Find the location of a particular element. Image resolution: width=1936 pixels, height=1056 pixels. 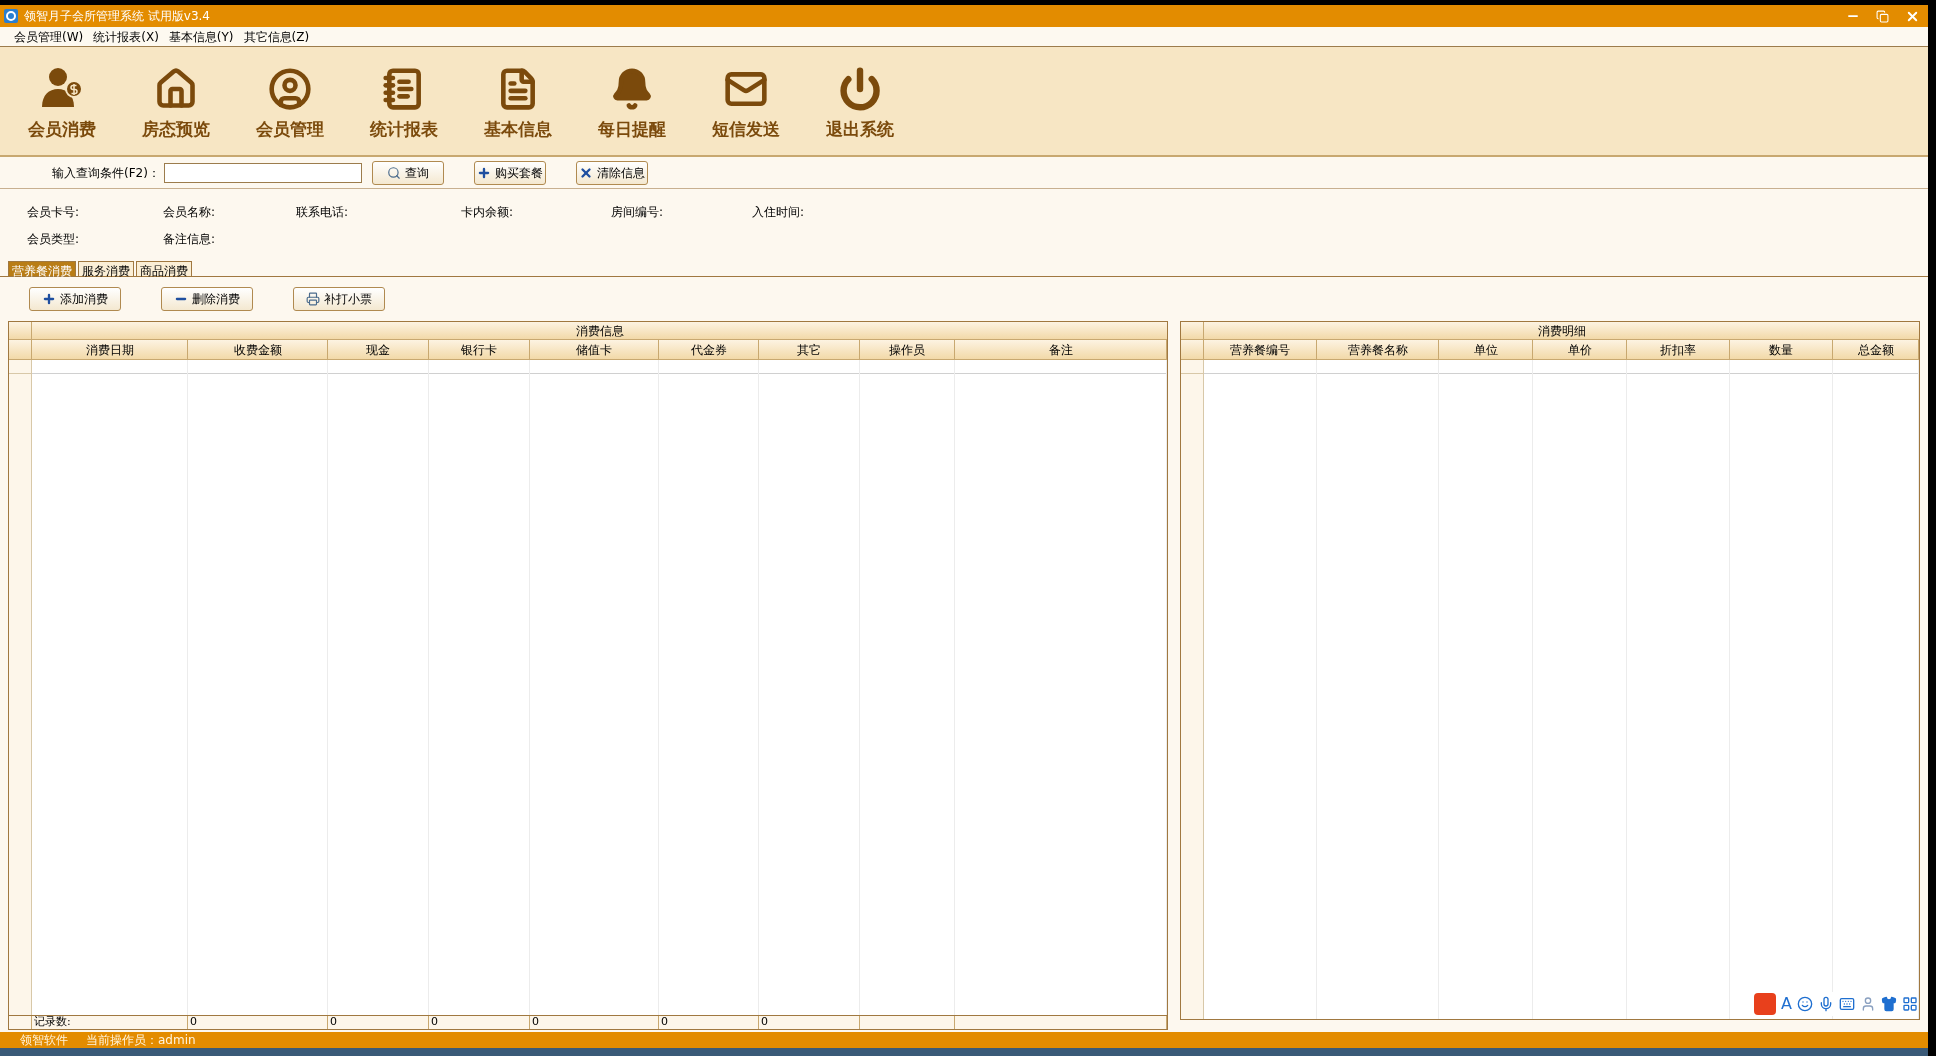

toolbar-tile: 会员管理 is located at coordinates (290, 101).